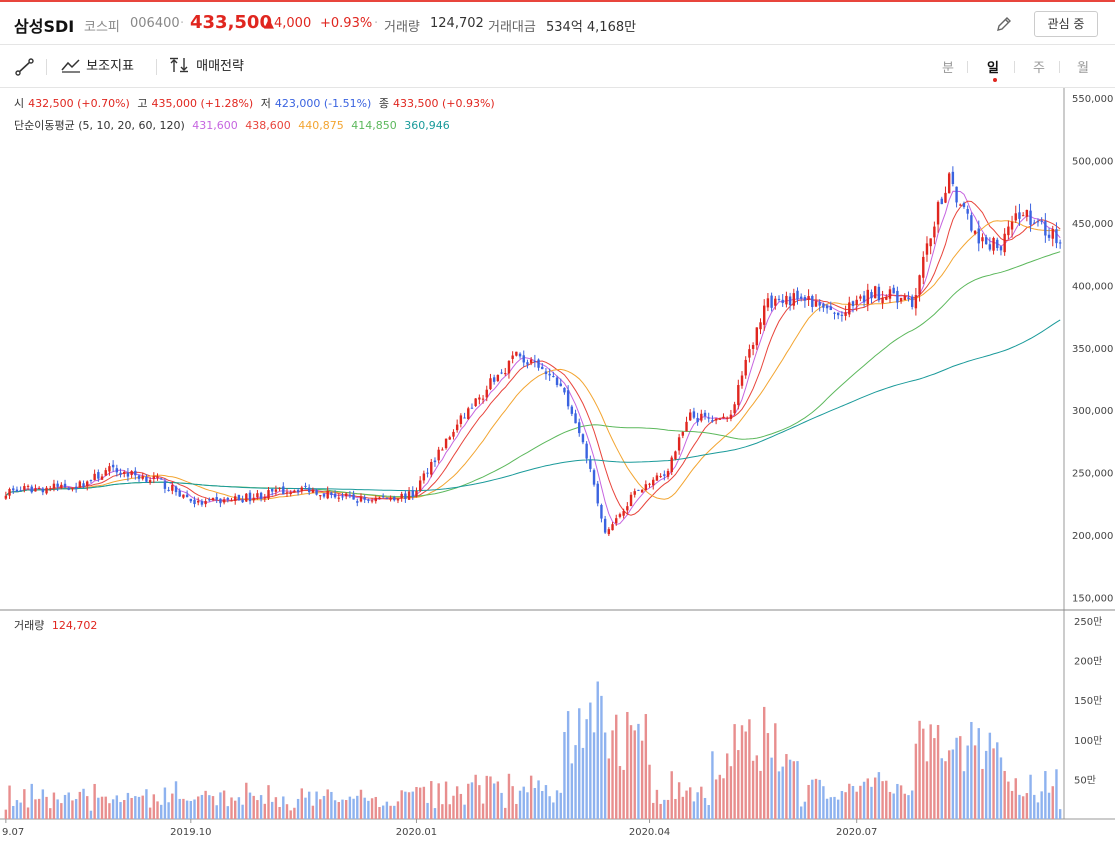 This screenshot has width=1115, height=844. Describe the element at coordinates (1004, 24) in the screenshot. I see `pencil-icon` at that location.